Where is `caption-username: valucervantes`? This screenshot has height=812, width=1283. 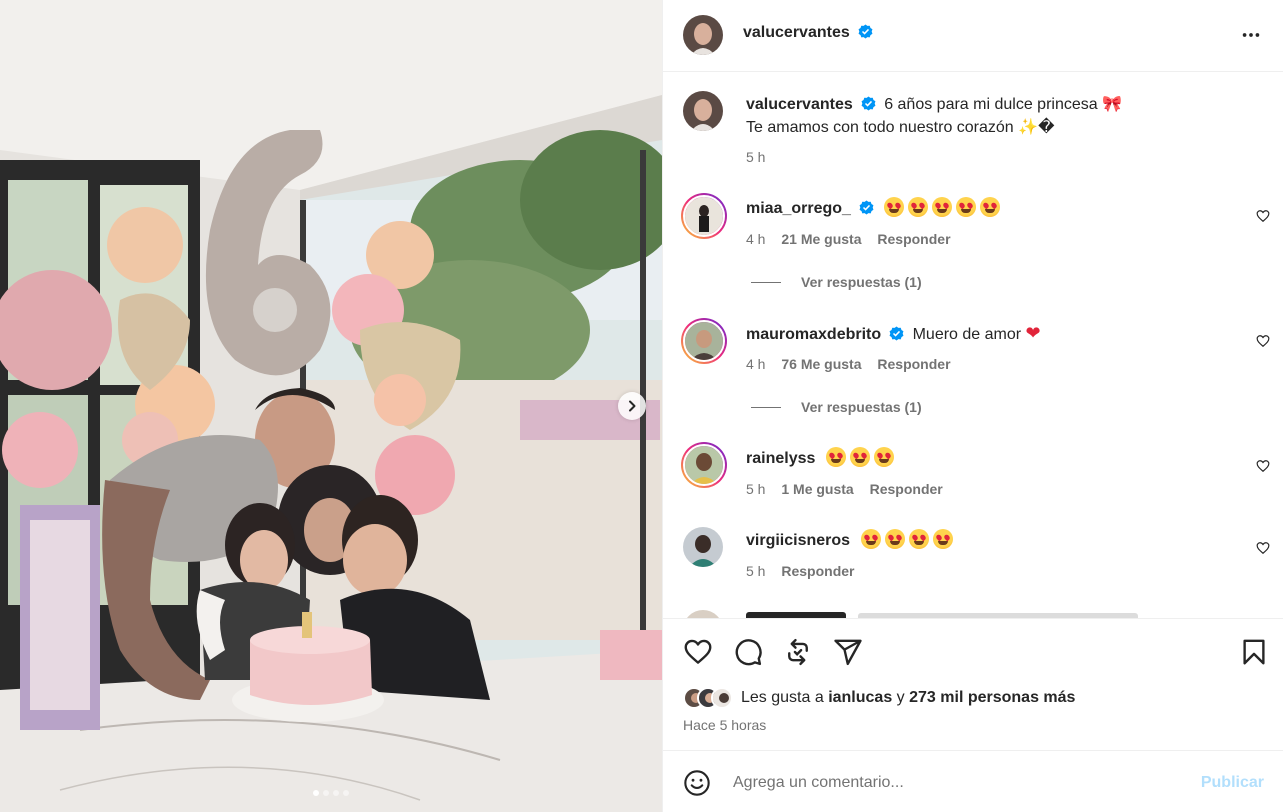 caption-username: valucervantes is located at coordinates (799, 104).